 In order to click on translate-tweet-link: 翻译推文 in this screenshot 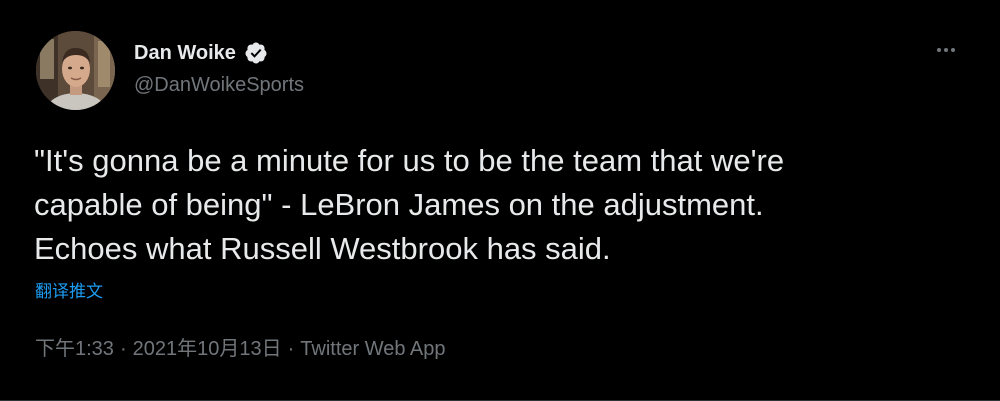, I will do `click(69, 292)`.